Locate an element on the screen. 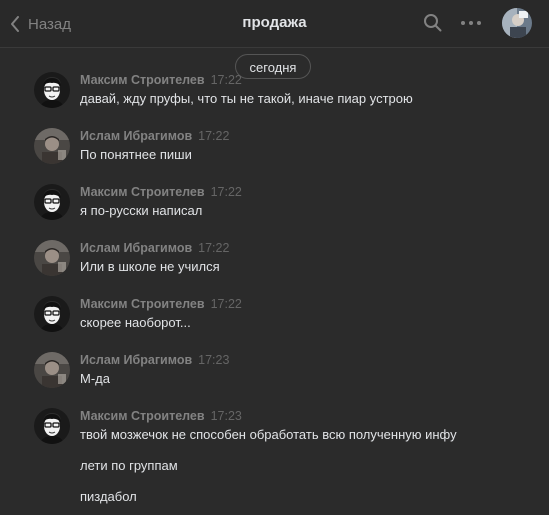  message-meta: Максим Строителев 17:23 is located at coordinates (161, 416).